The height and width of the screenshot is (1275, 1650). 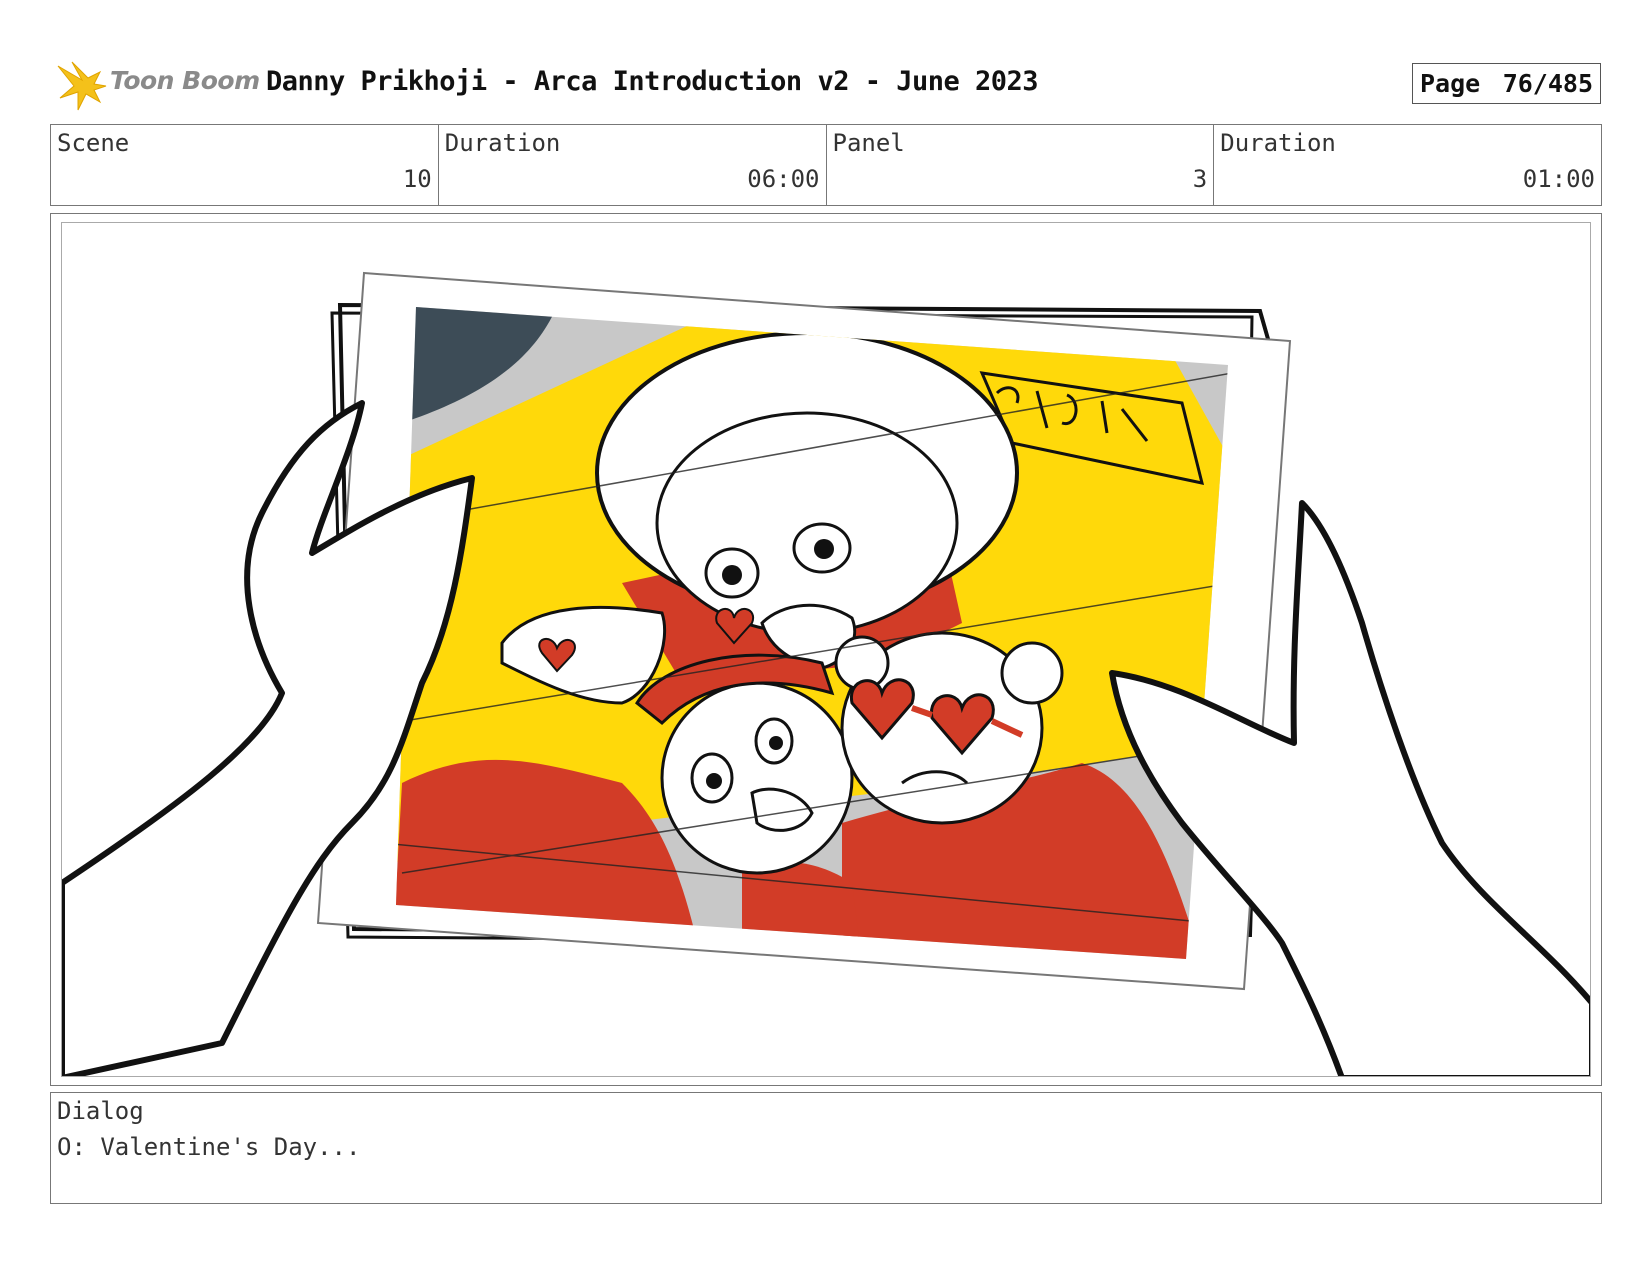 What do you see at coordinates (245, 165) in the screenshot?
I see `scene-cell: Scene 10` at bounding box center [245, 165].